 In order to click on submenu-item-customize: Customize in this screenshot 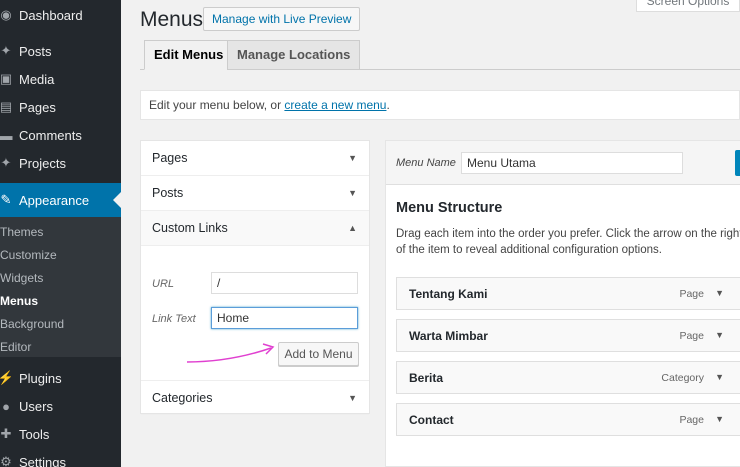, I will do `click(28, 255)`.